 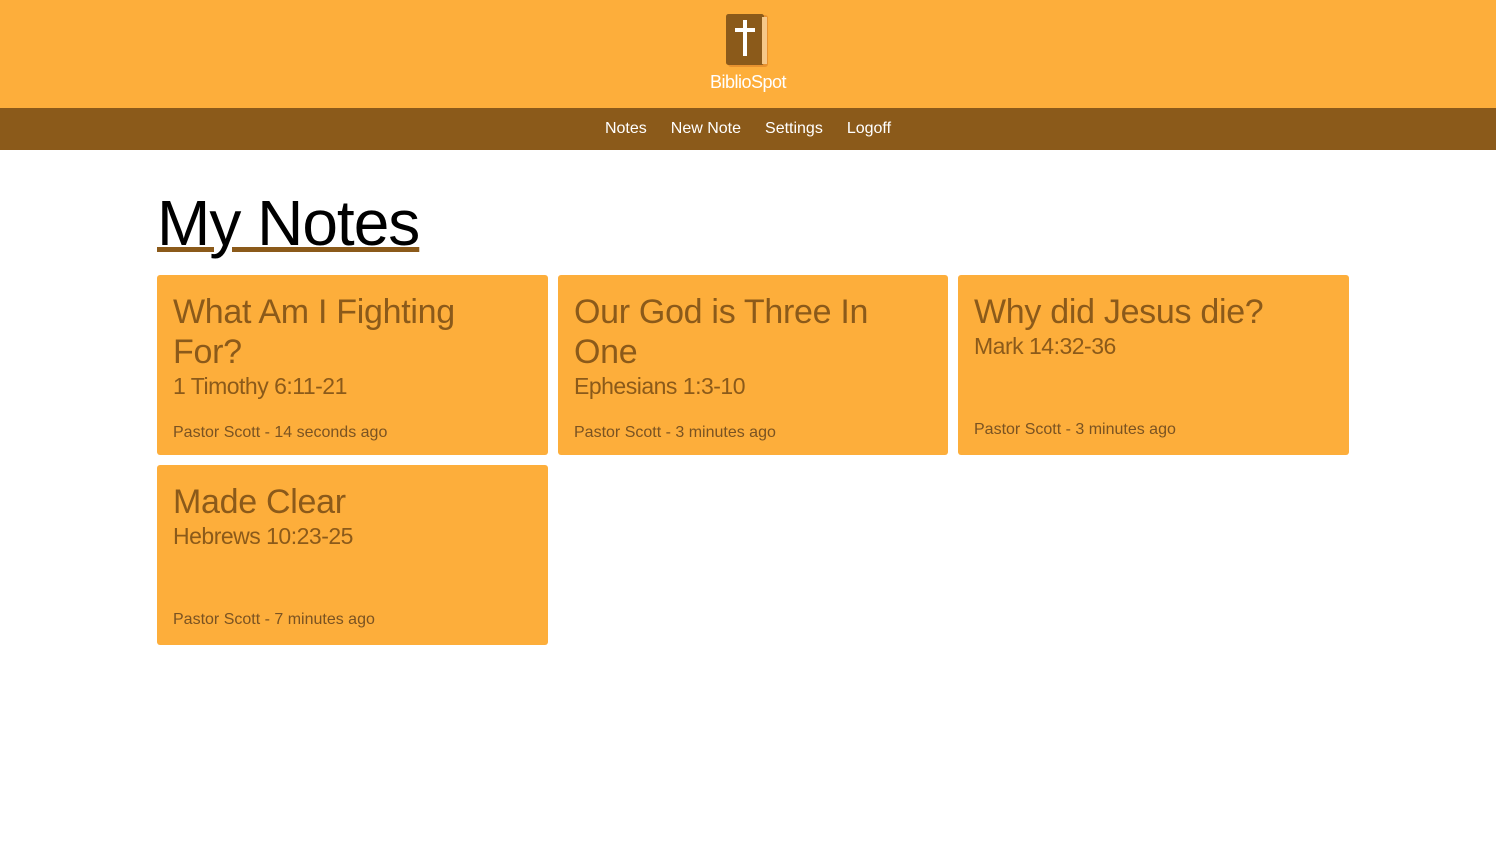 I want to click on nav-item-new-note: New Note, so click(x=706, y=129).